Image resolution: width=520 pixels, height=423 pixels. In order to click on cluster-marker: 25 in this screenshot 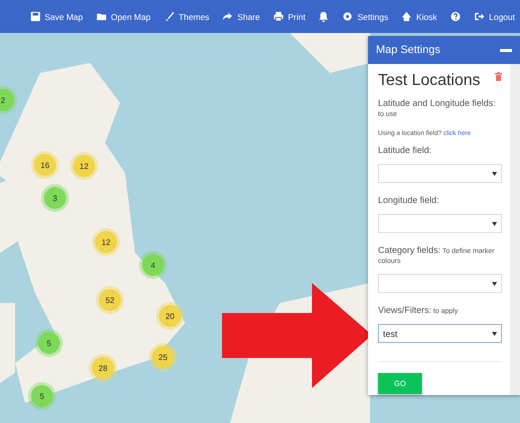, I will do `click(163, 357)`.